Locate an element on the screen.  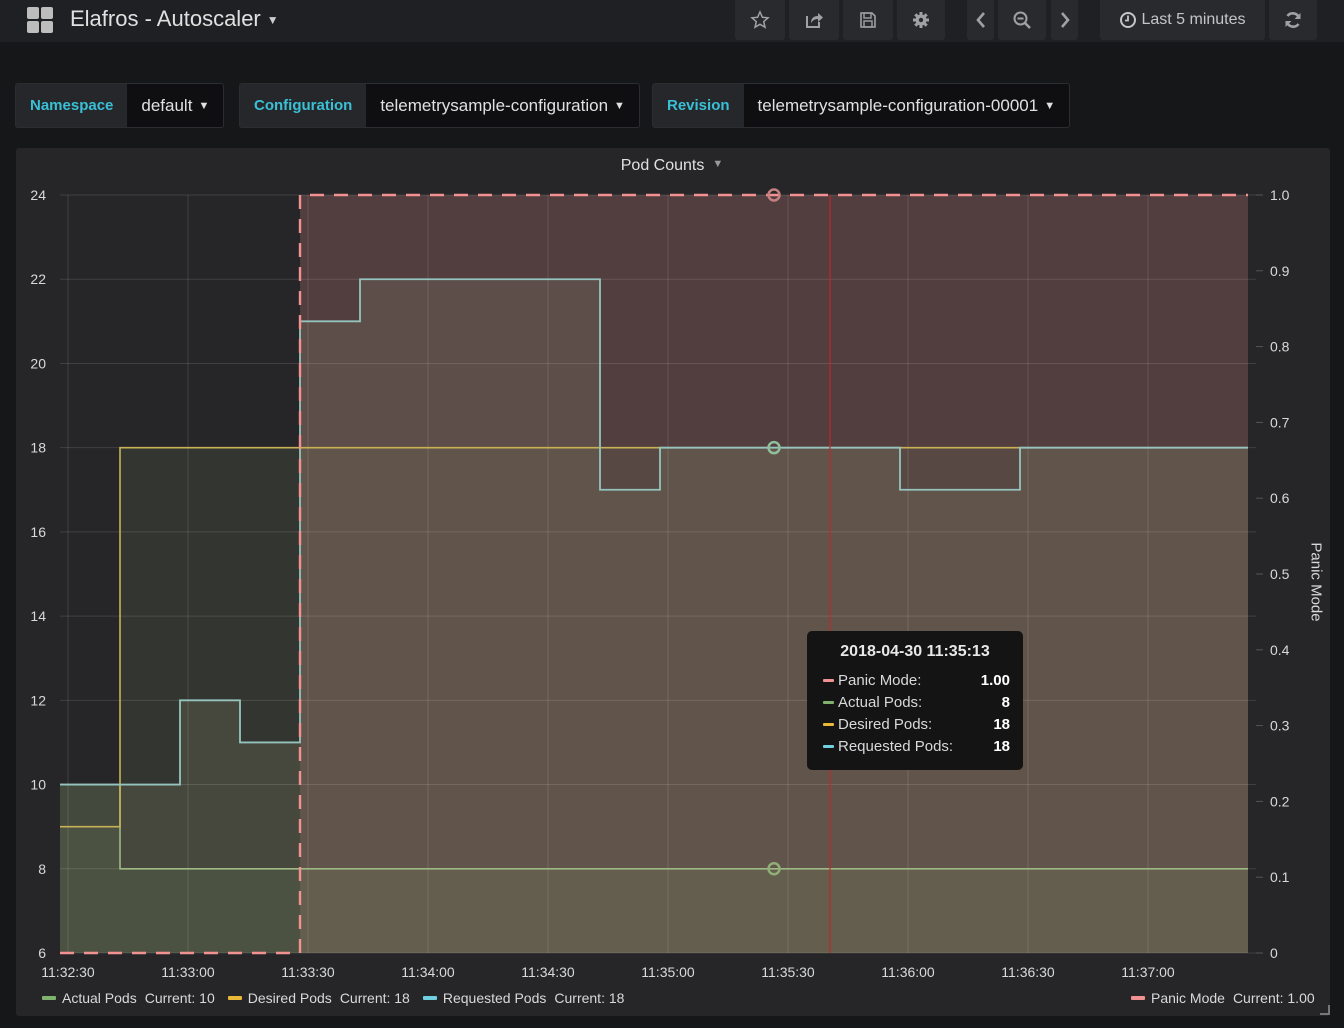
tooltip-row: Actual Pods: 8 is located at coordinates (916, 702).